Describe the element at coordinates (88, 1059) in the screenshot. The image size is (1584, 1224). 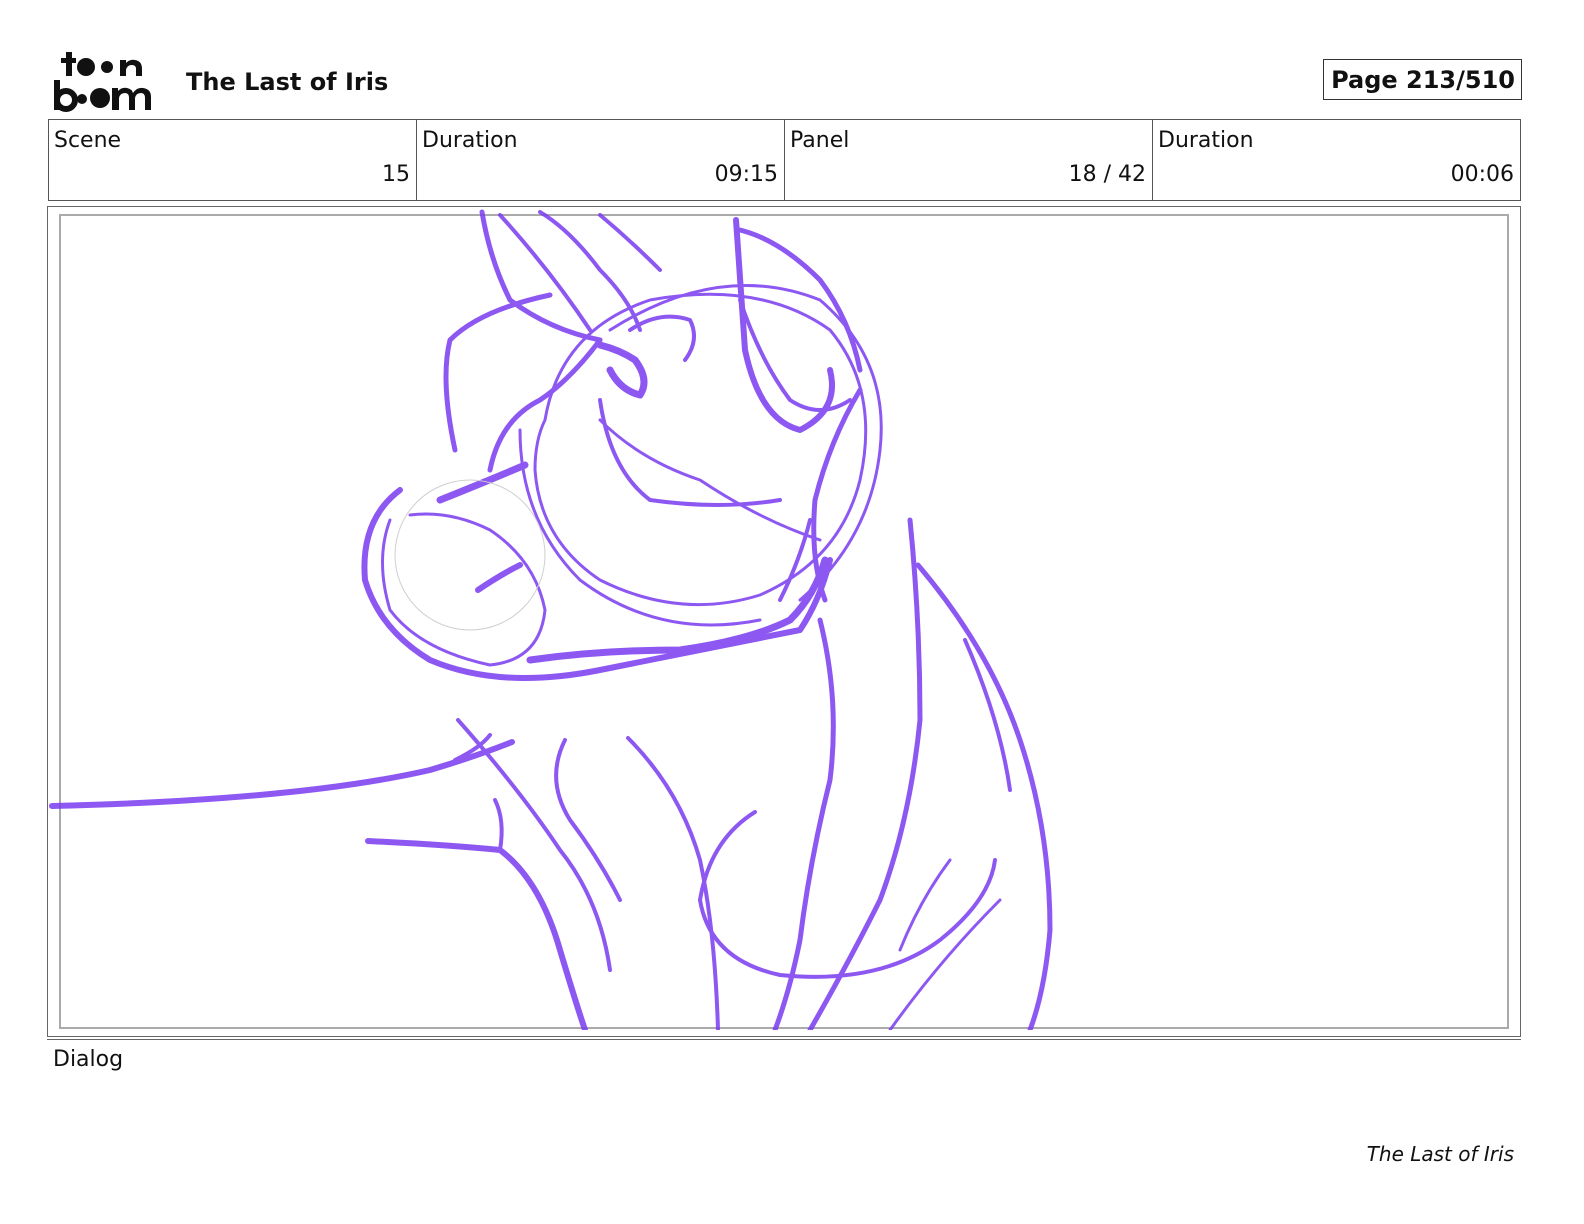
I see `dialog-label: Dialog` at that location.